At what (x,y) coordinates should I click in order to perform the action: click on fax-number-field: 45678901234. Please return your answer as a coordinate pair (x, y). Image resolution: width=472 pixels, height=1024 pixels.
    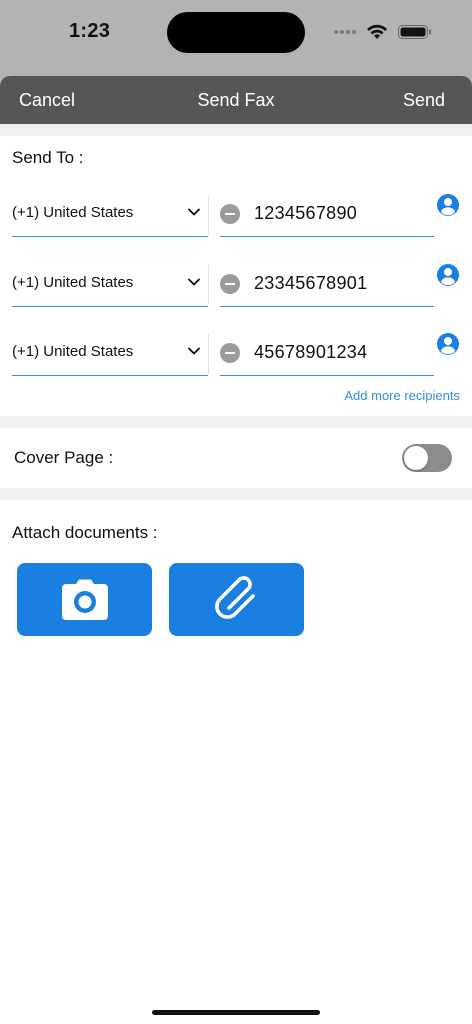
    Looking at the image, I should click on (327, 354).